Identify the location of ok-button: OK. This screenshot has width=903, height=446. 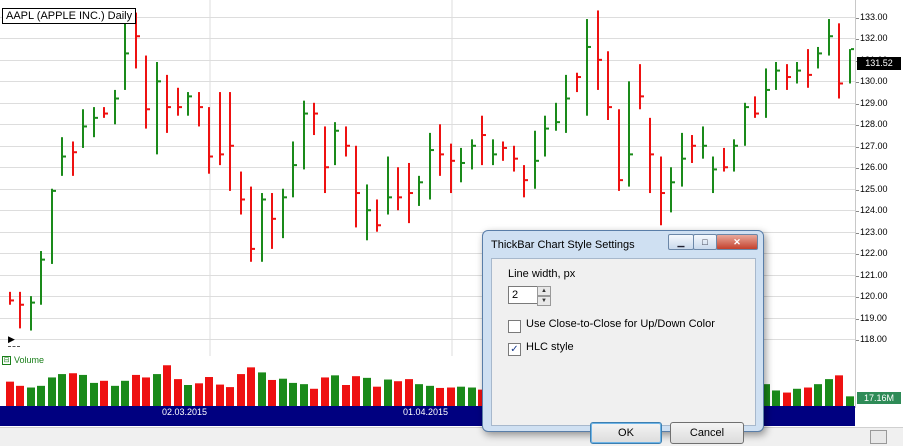
(626, 433).